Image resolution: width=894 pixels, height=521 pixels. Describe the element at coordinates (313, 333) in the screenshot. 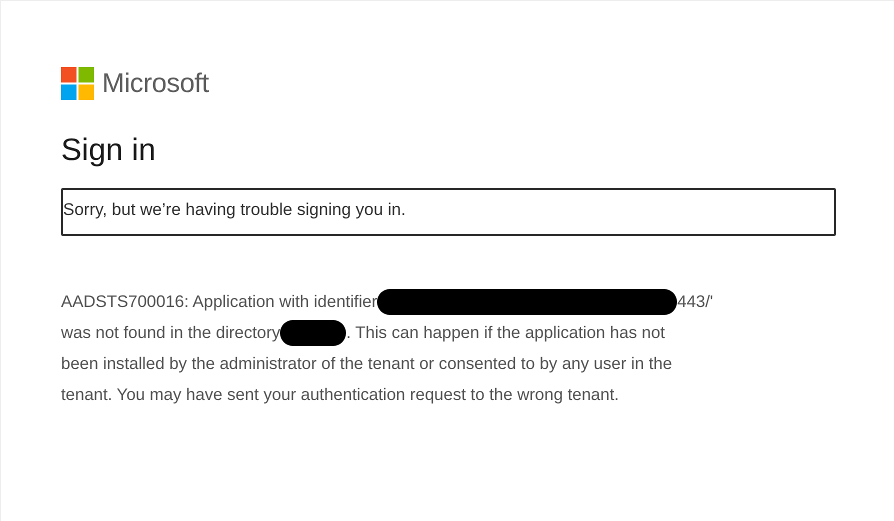

I see `redaction-mark` at that location.